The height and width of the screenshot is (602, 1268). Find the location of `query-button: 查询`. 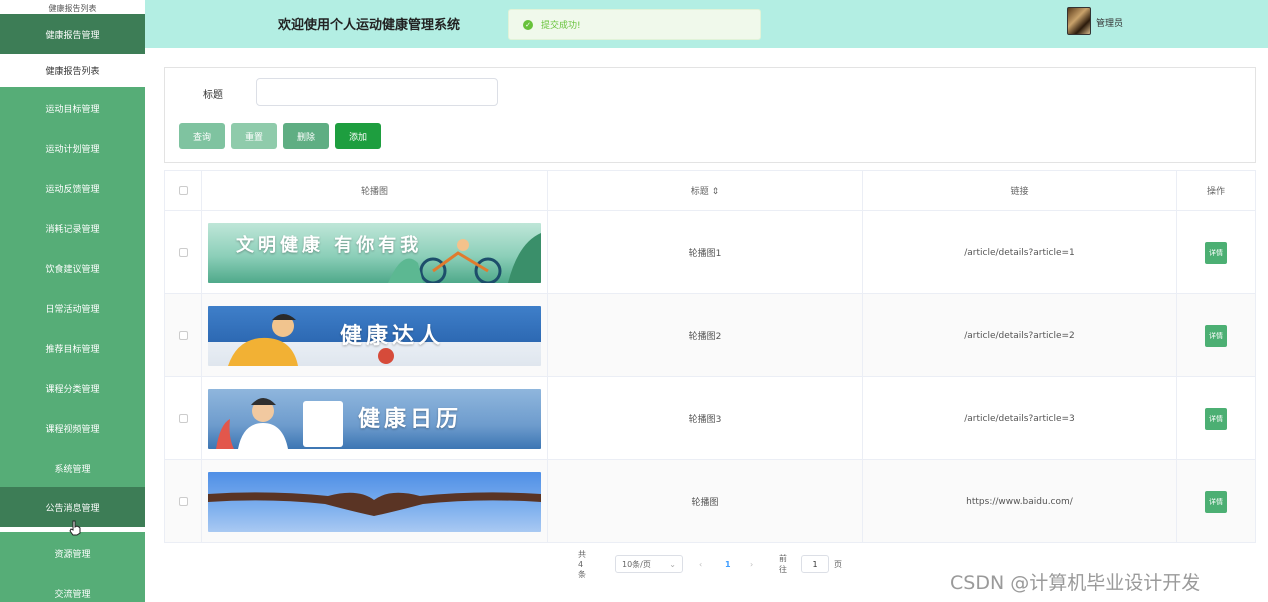

query-button: 查询 is located at coordinates (202, 136).